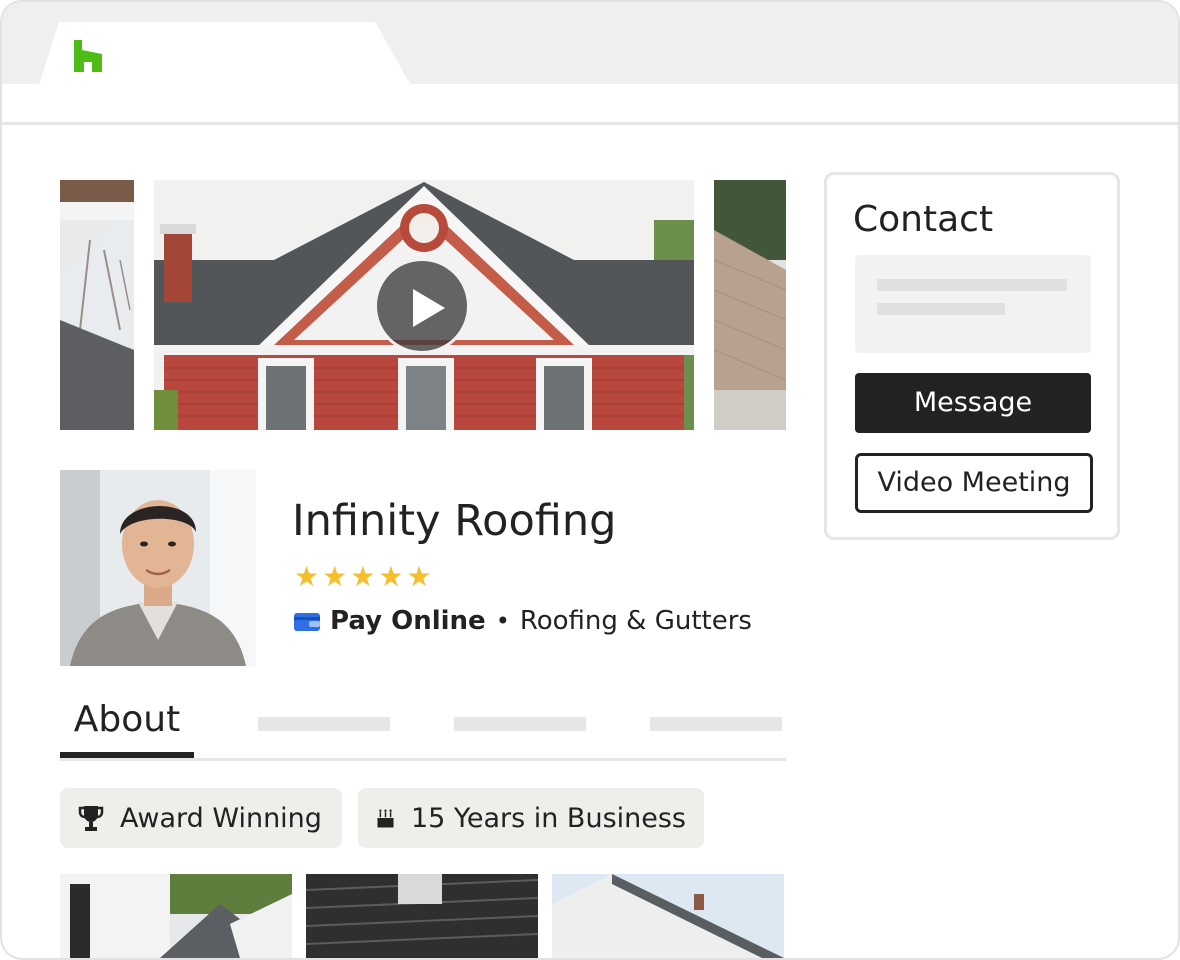 Image resolution: width=1180 pixels, height=960 pixels. What do you see at coordinates (635, 621) in the screenshot?
I see `category-label: Roofing & Gutters` at bounding box center [635, 621].